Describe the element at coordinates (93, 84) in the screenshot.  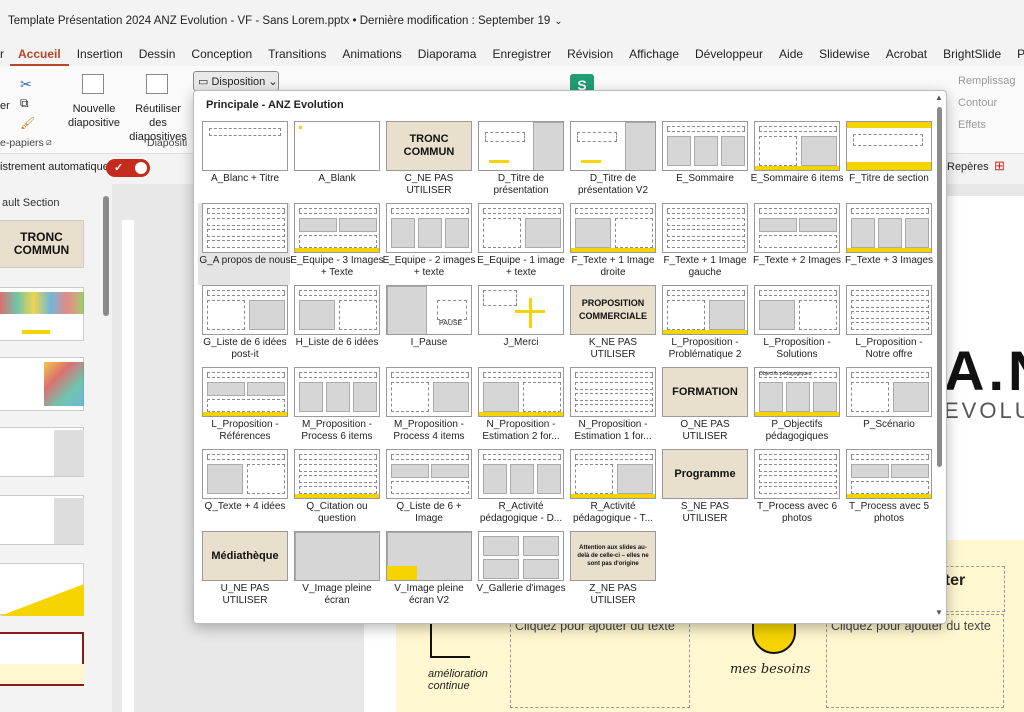
I see `new-slide-icon` at that location.